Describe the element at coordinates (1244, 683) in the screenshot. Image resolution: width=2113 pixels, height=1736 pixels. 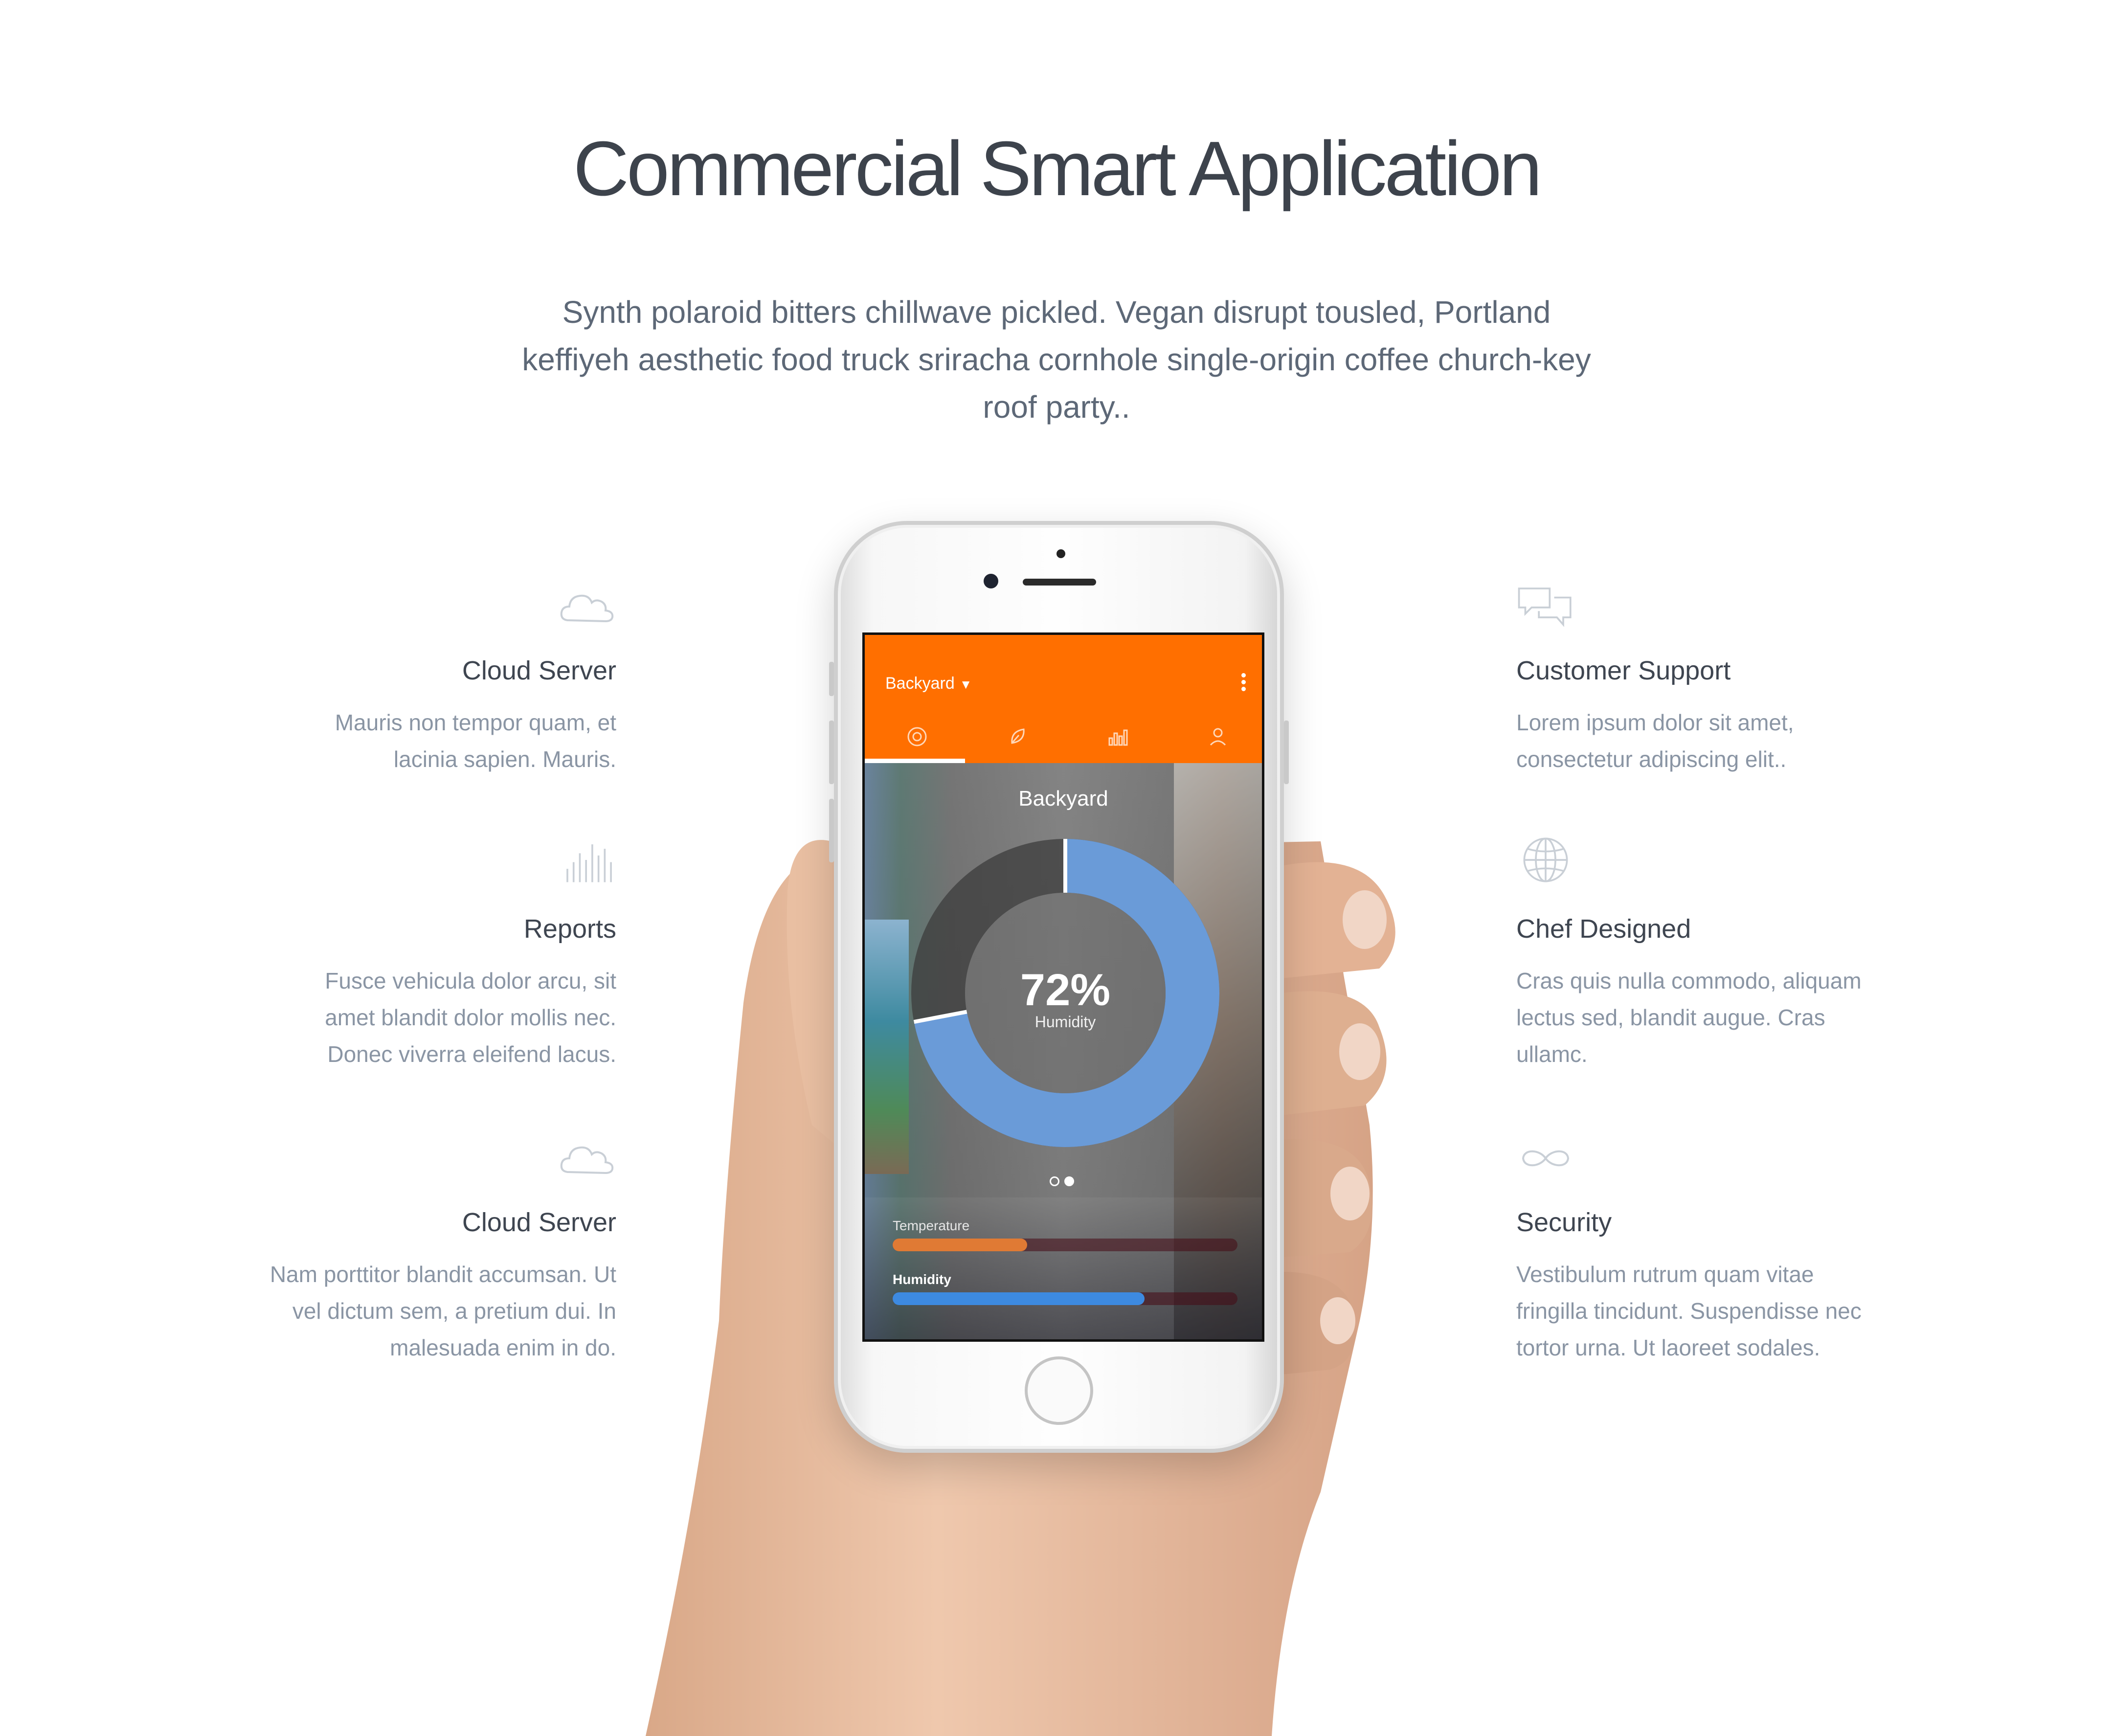
I see `more-options-icon` at that location.